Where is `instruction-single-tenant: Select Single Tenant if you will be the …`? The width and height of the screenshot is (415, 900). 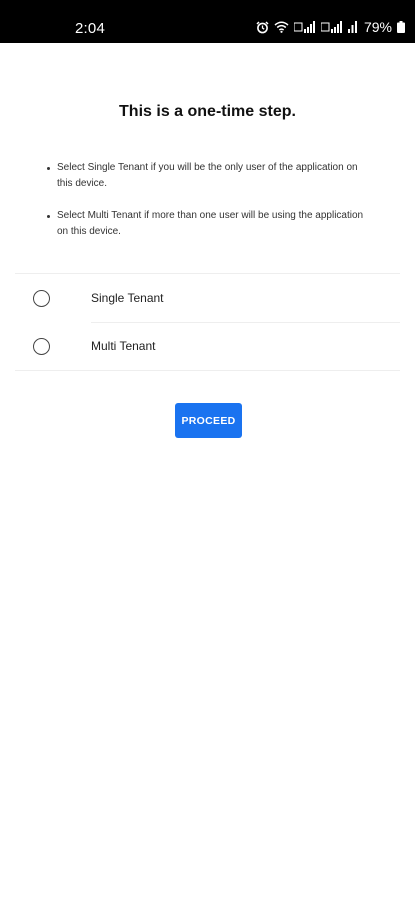
instruction-single-tenant: Select Single Tenant if you will be the … is located at coordinates (206, 176).